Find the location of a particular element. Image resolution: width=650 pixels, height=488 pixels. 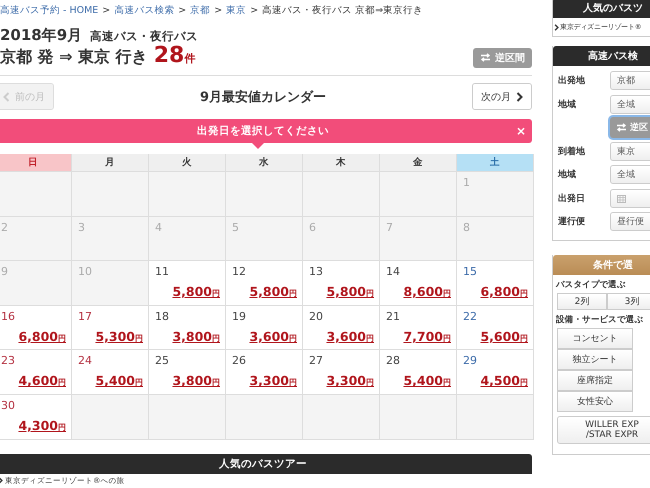

weekday-header: 金 is located at coordinates (418, 163).